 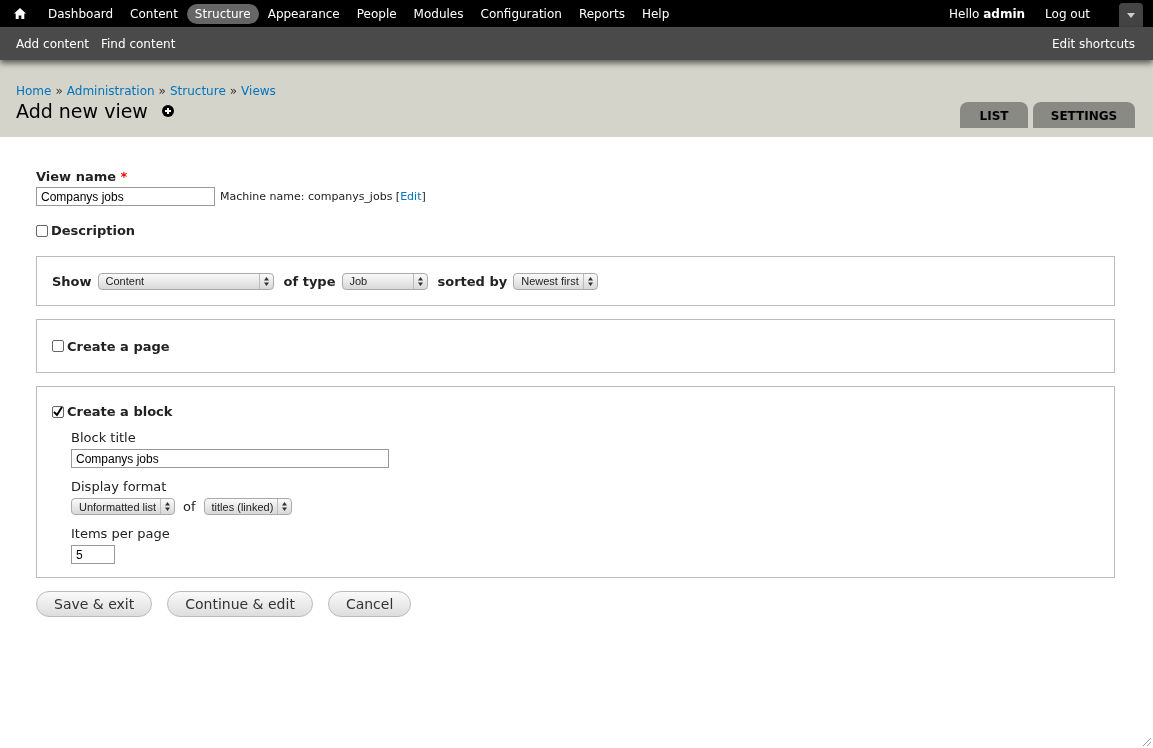 I want to click on caret-icon, so click(x=1131, y=15).